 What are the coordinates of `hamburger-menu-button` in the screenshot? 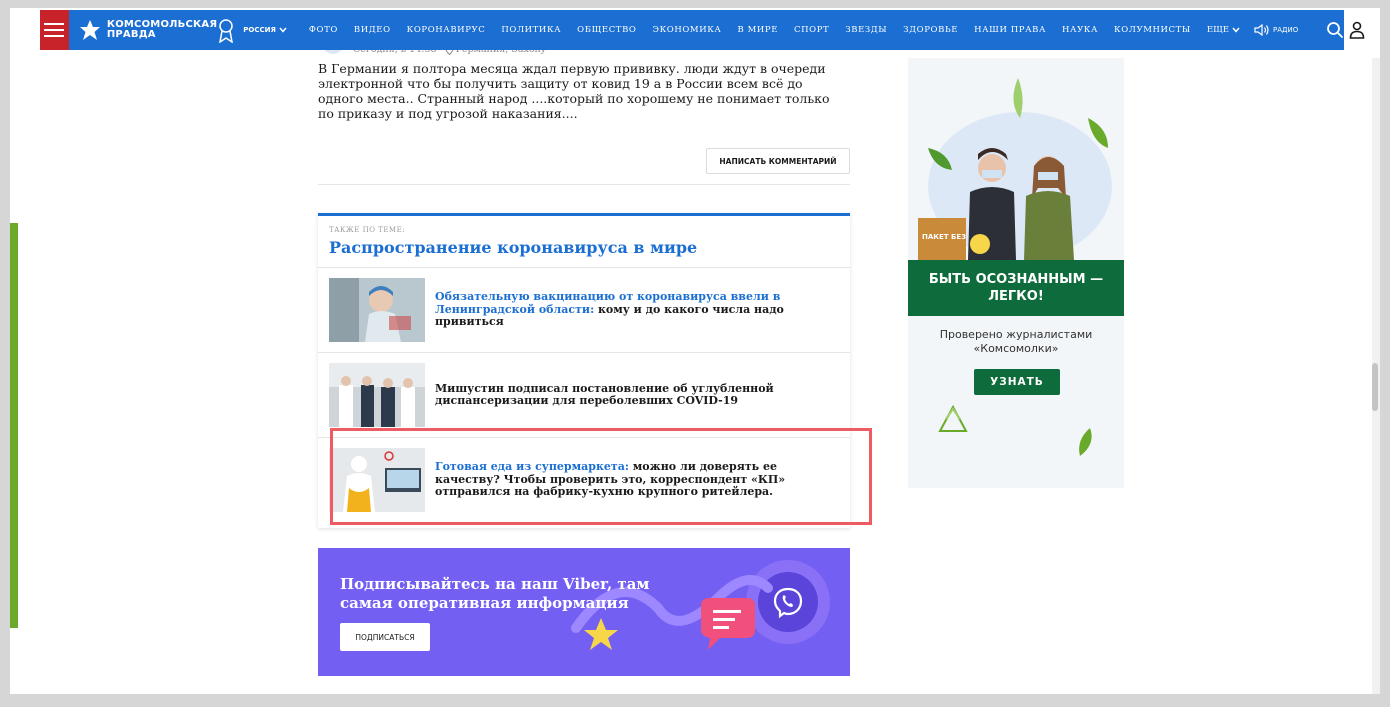 It's located at (54, 30).